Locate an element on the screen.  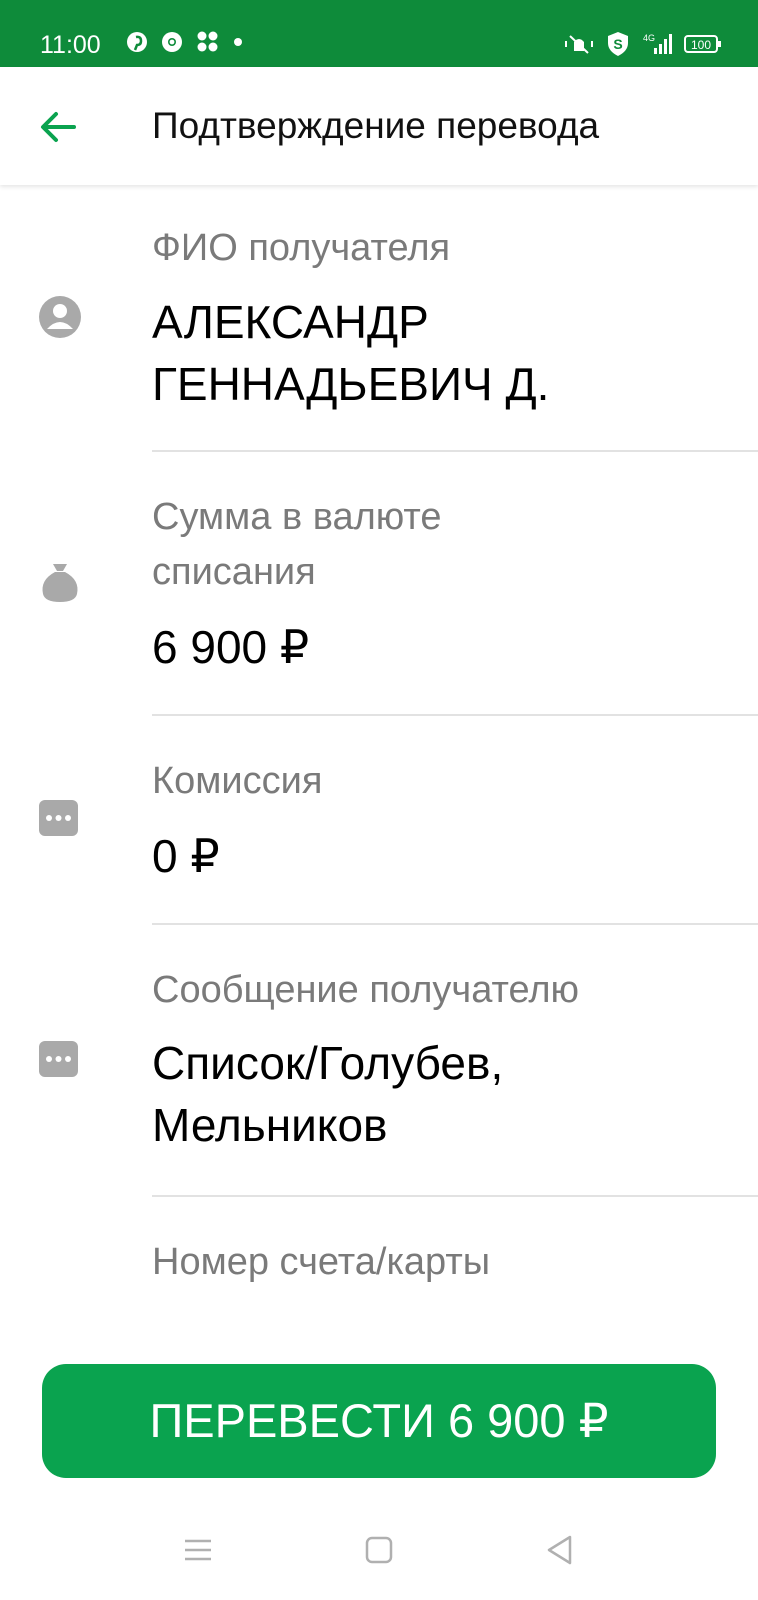
pinterest-icon is located at coordinates (137, 42).